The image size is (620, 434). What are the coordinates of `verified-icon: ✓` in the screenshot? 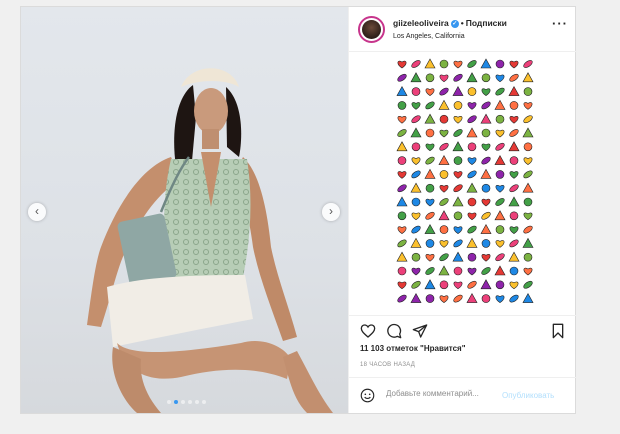 It's located at (454, 23).